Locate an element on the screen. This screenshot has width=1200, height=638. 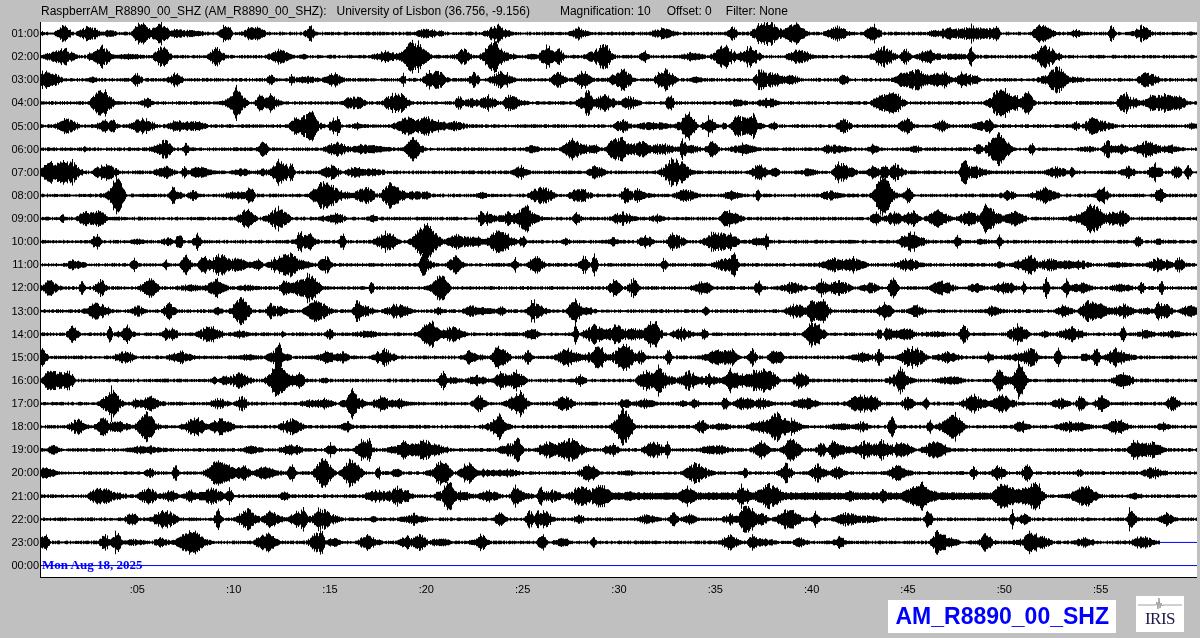
station-name: RaspberrAM_R8890_00_SHZ (AM_R8890_00_SHZ): is located at coordinates (184, 11).